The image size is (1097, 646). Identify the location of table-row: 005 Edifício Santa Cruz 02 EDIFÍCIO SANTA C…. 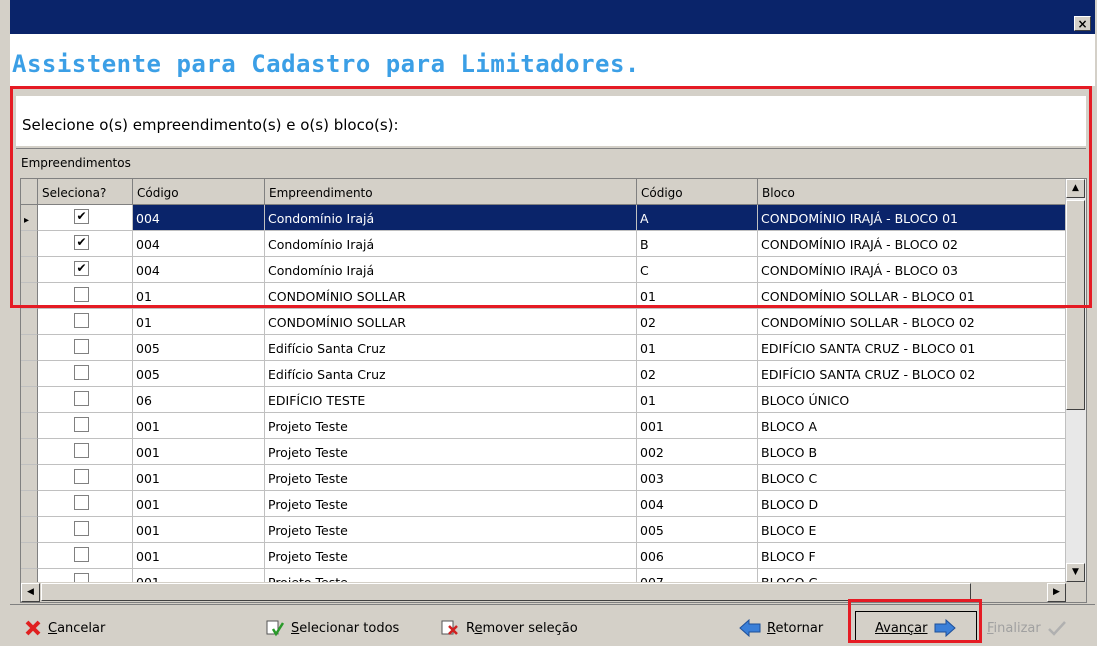
(543, 374).